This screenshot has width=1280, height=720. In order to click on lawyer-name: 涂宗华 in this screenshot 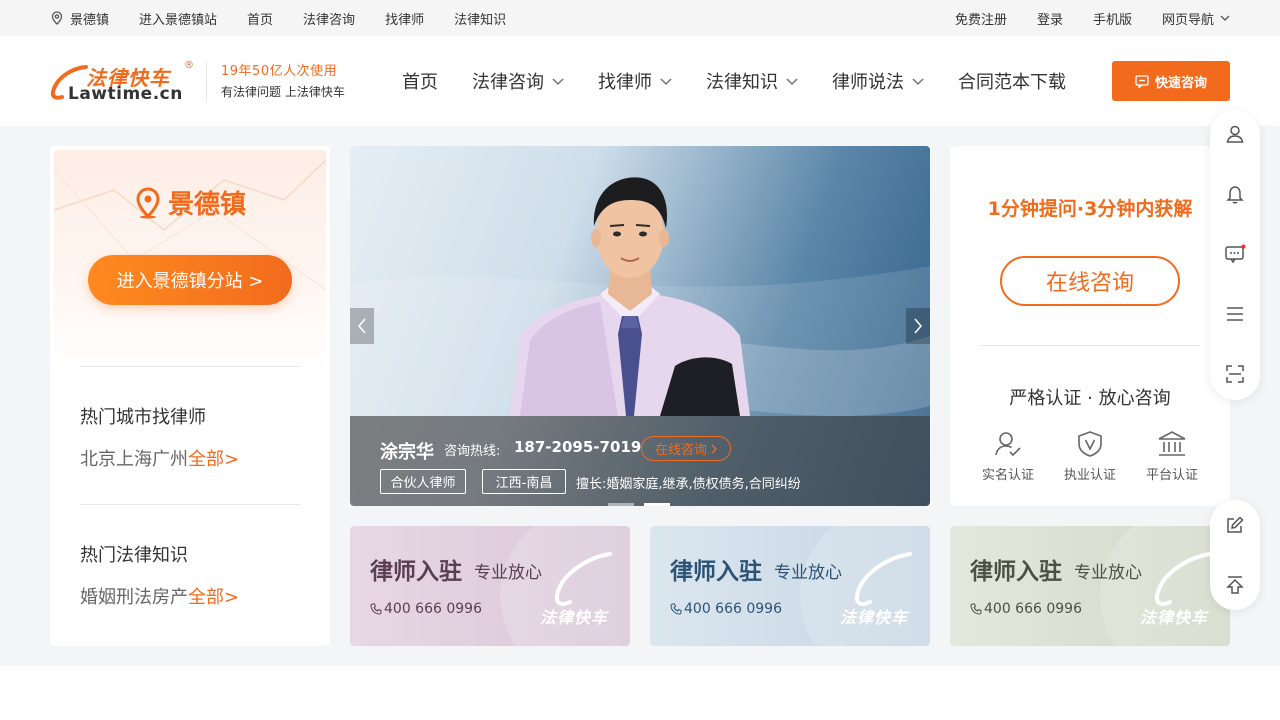, I will do `click(407, 452)`.